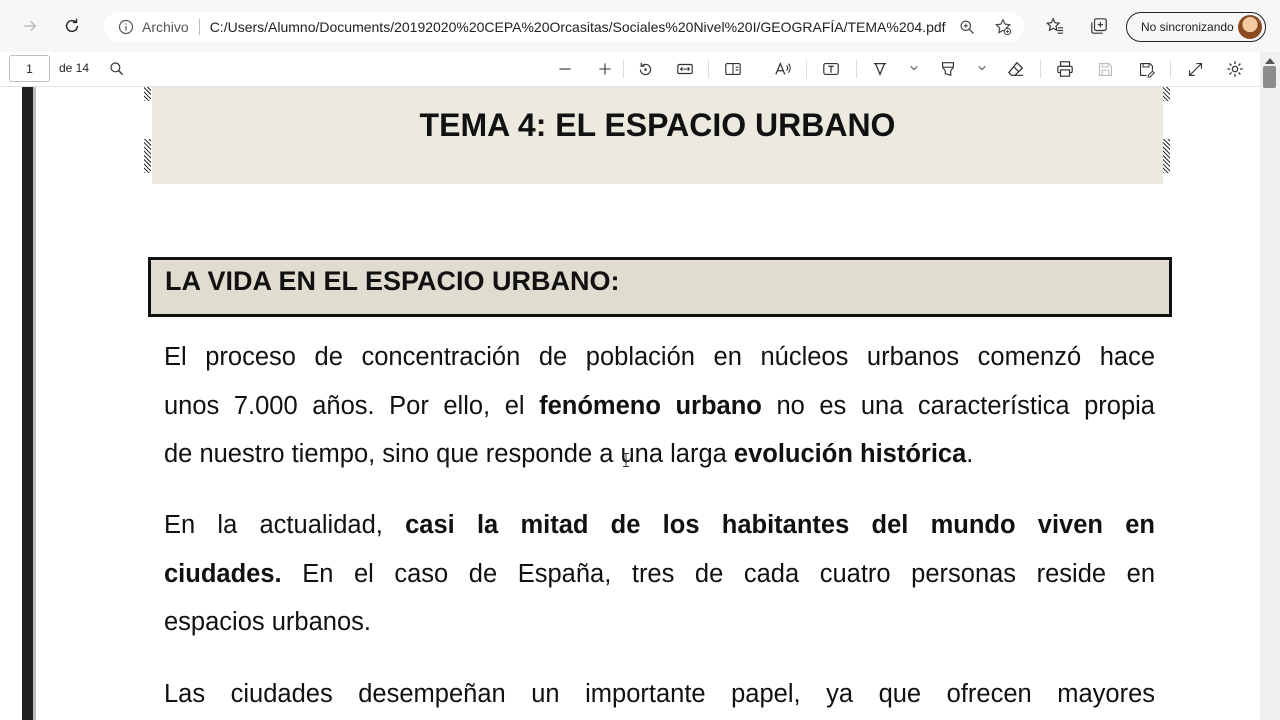 The height and width of the screenshot is (720, 1280). I want to click on settings-gear-icon, so click(1235, 69).